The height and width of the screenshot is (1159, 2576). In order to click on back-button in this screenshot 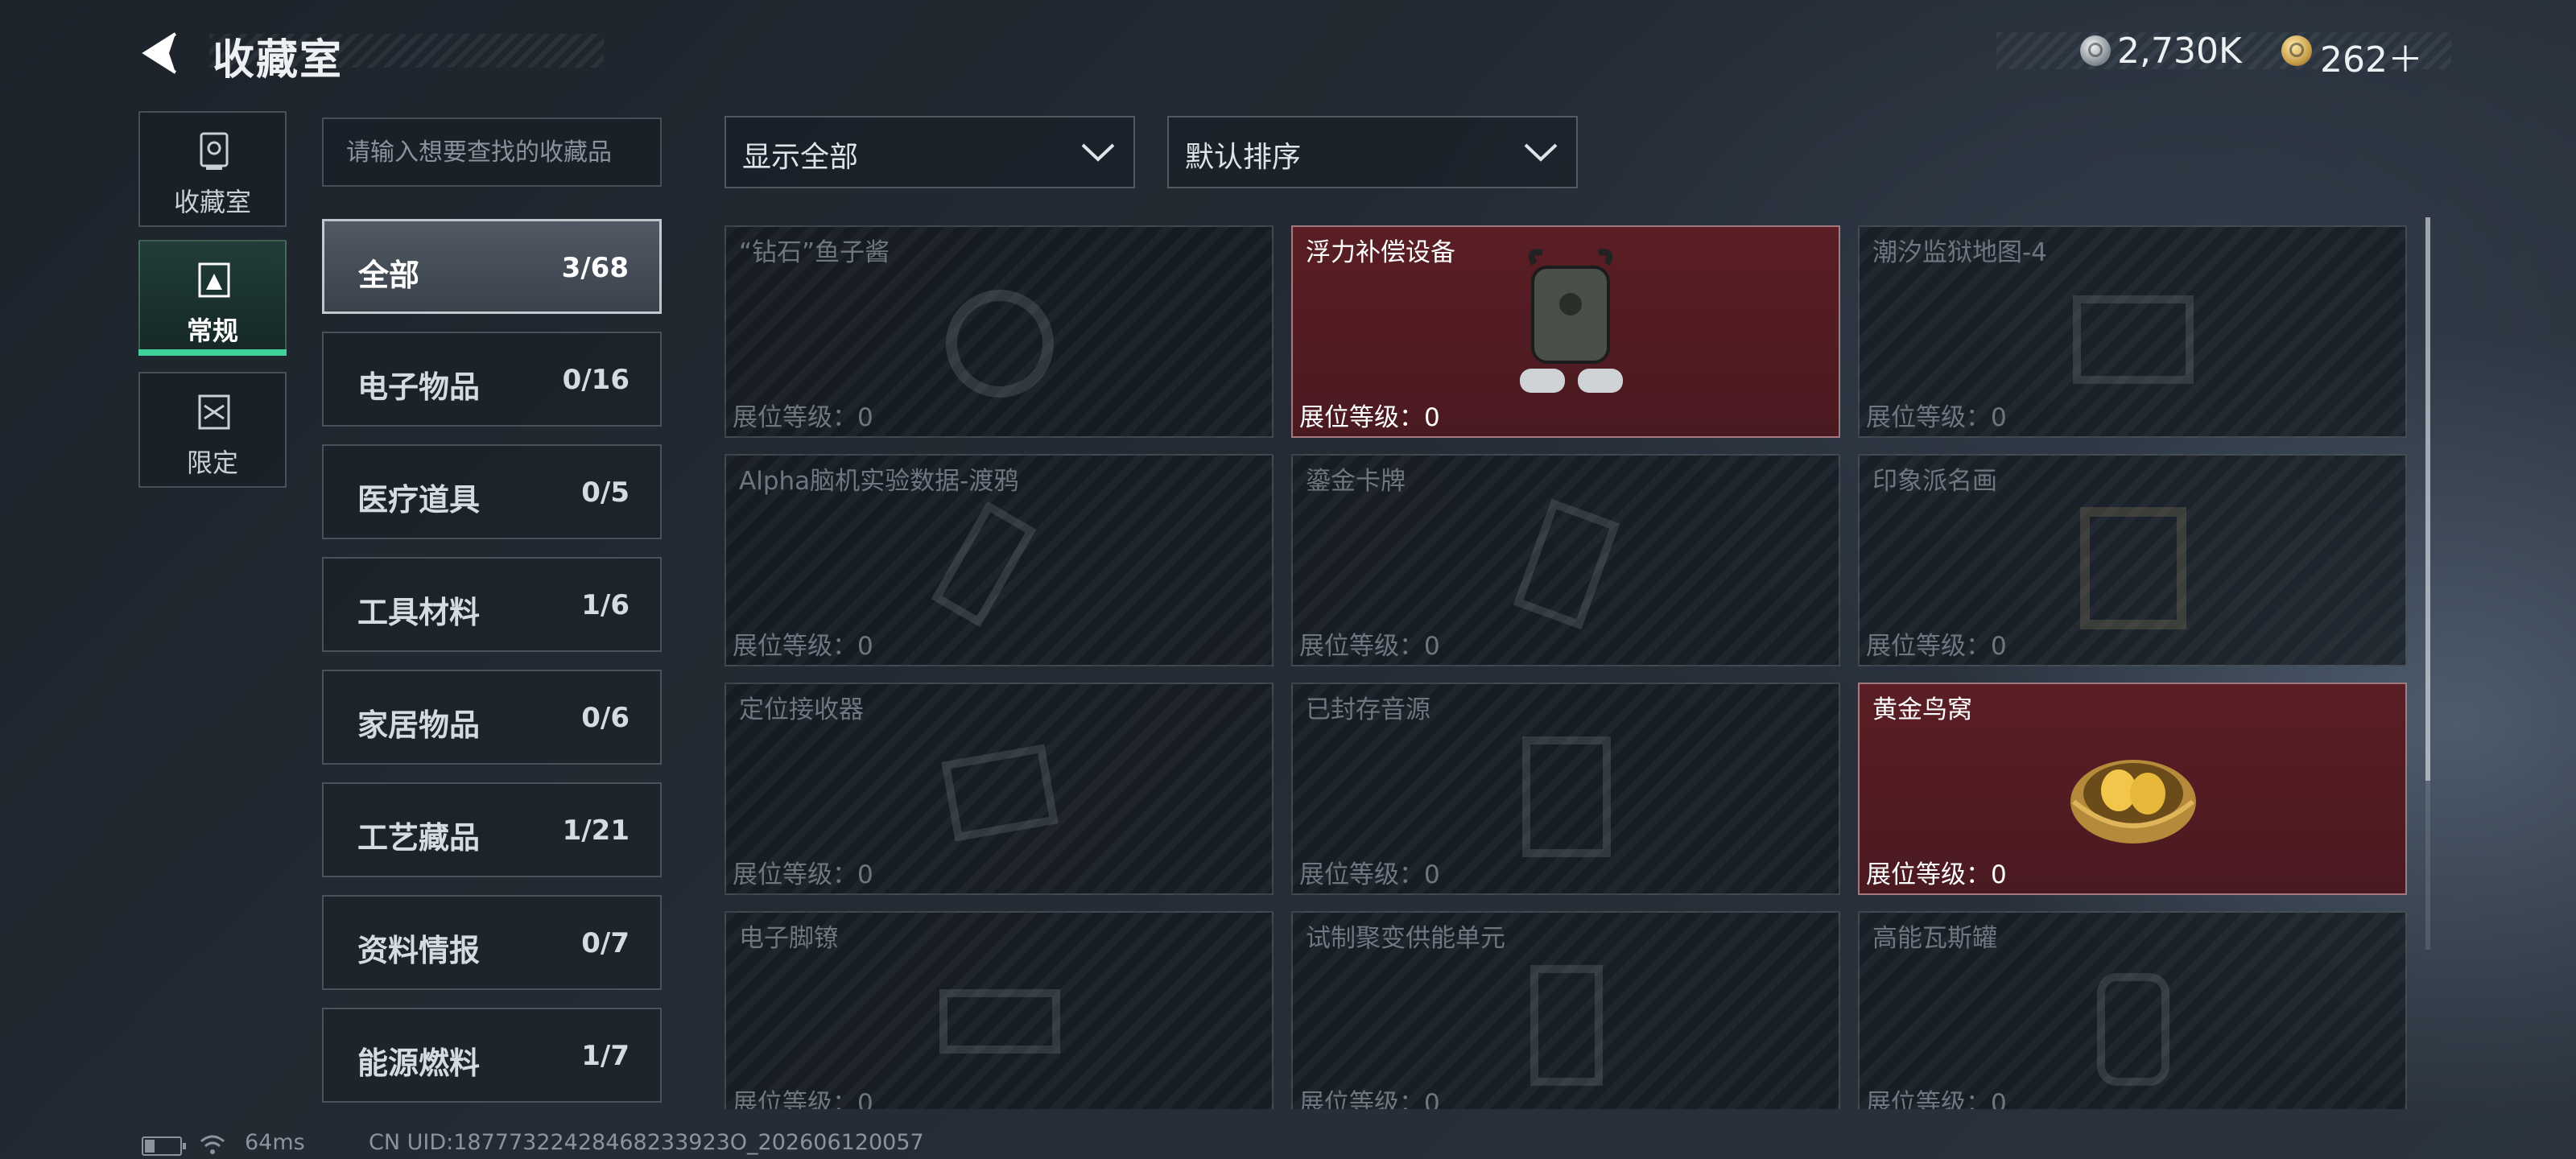, I will do `click(161, 53)`.